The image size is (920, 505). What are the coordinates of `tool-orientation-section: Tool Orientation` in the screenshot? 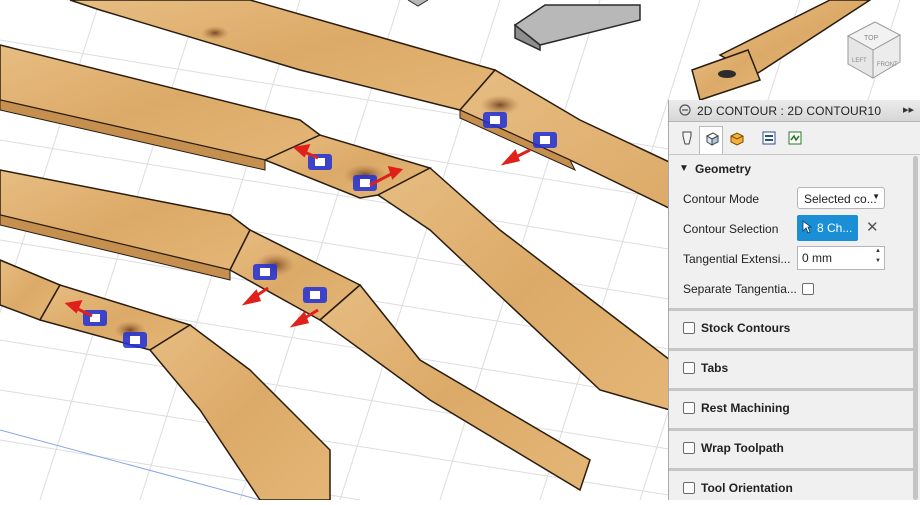 It's located at (791, 484).